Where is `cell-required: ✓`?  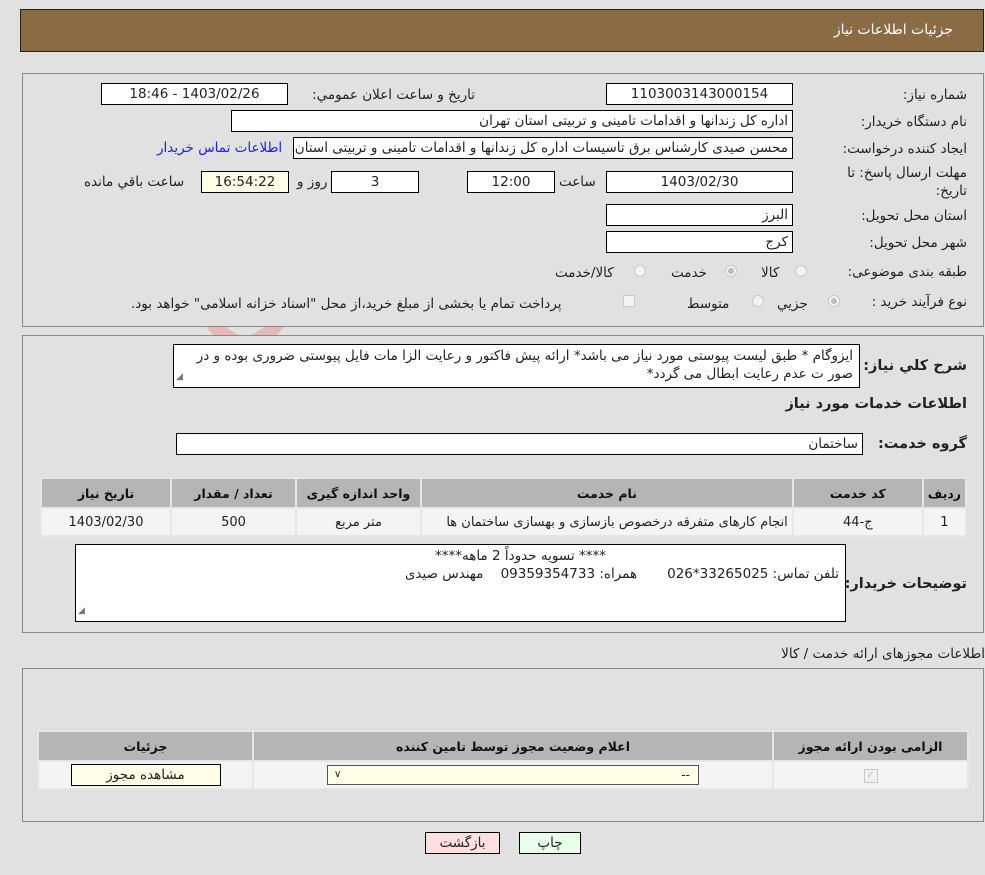 cell-required: ✓ is located at coordinates (870, 775).